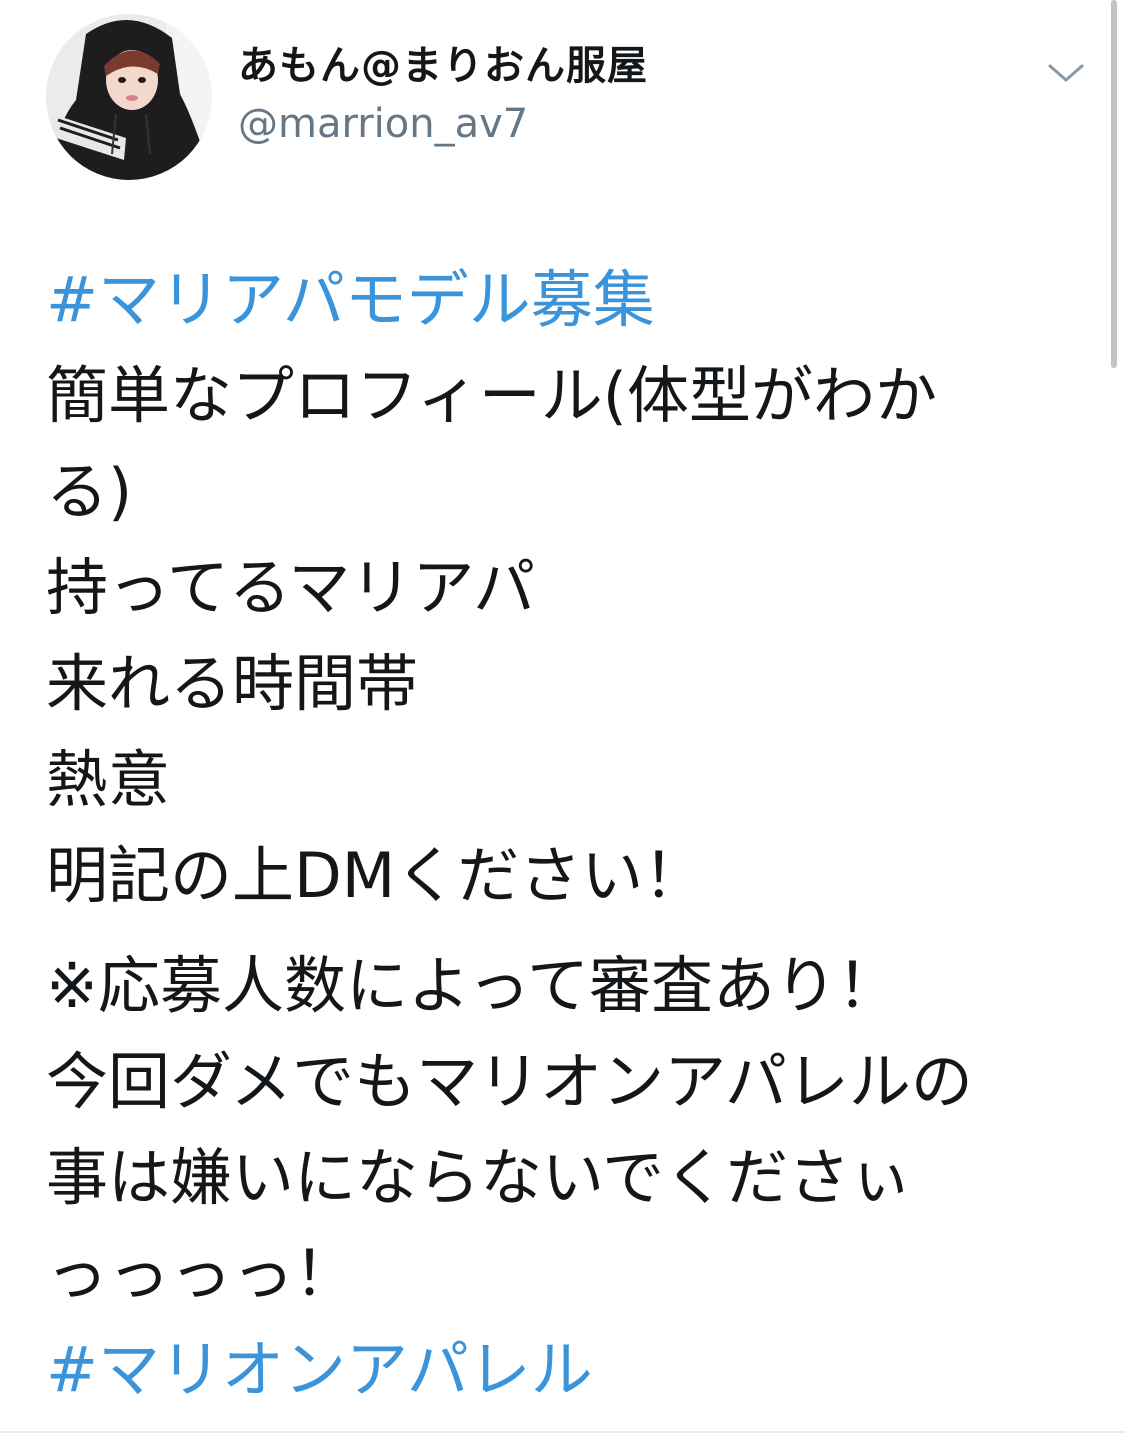 The height and width of the screenshot is (1443, 1125). I want to click on profile-photo-icon, so click(129, 97).